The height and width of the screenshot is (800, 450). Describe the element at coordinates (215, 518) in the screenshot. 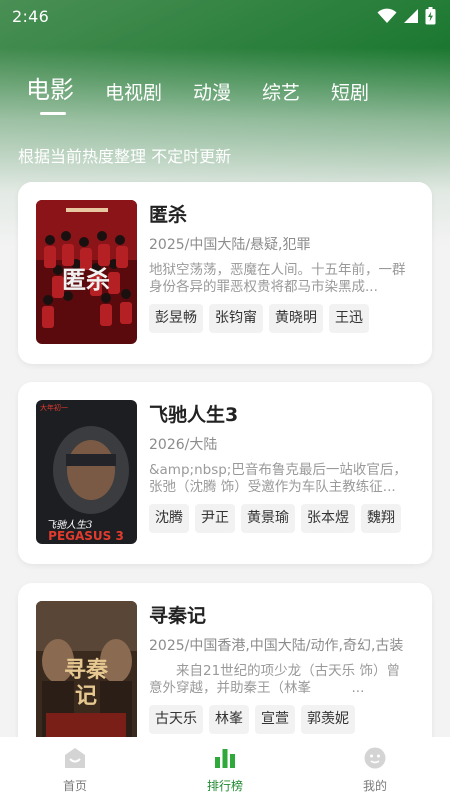

I see `cast-tag: 尹正` at that location.